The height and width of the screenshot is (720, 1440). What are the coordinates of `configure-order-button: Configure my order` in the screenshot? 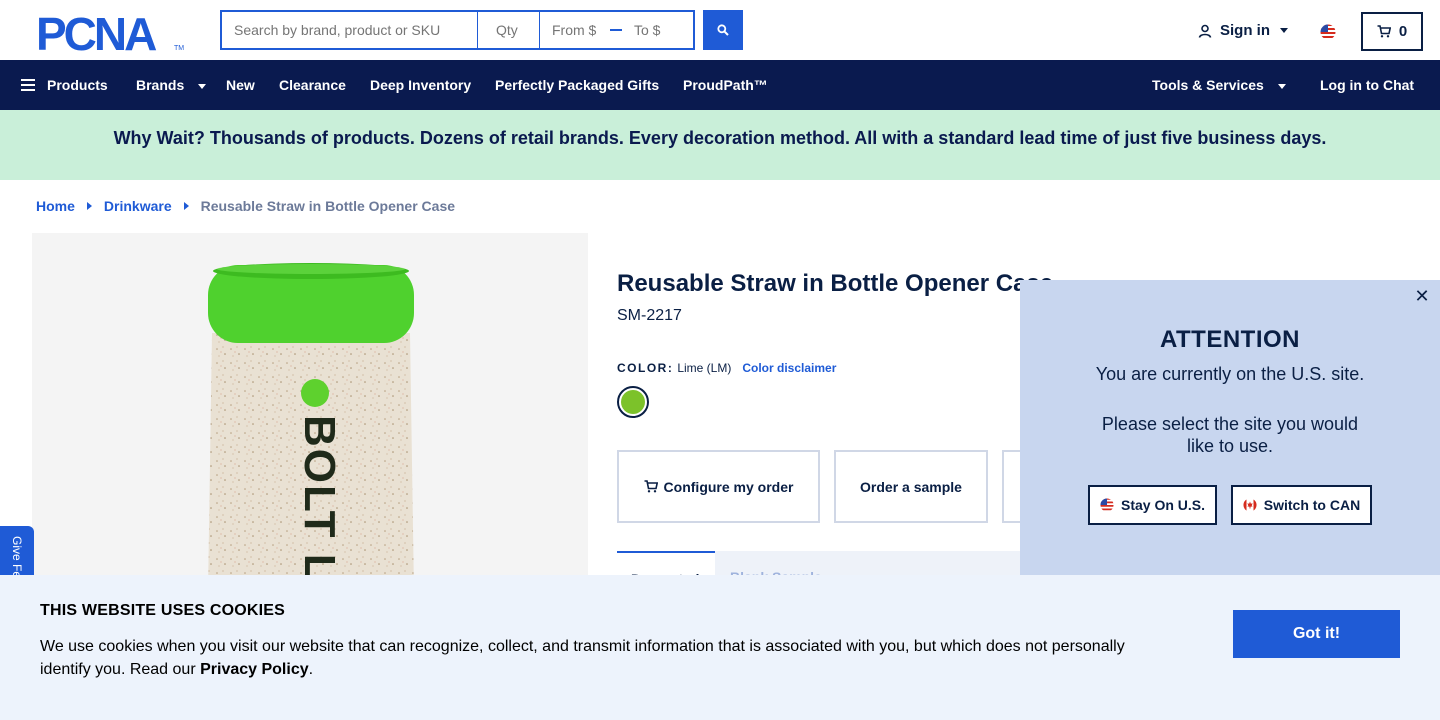 It's located at (718, 486).